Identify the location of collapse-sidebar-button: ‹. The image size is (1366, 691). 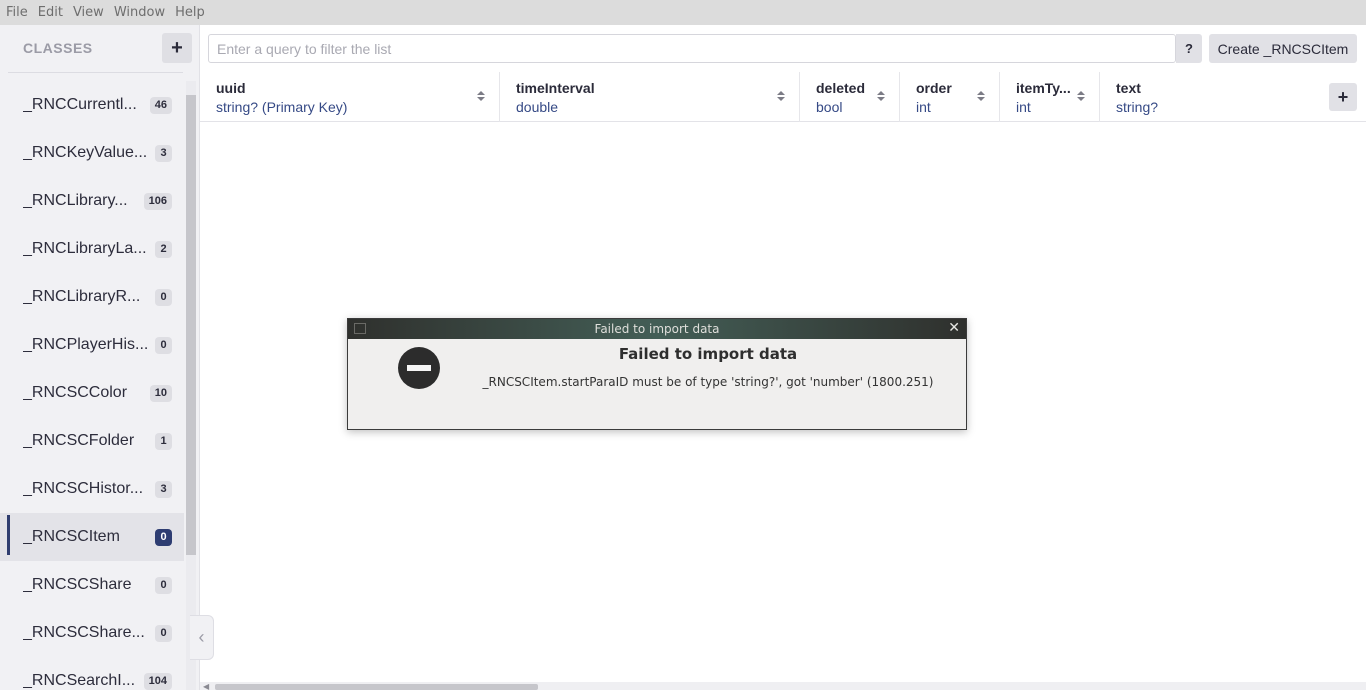
(202, 637).